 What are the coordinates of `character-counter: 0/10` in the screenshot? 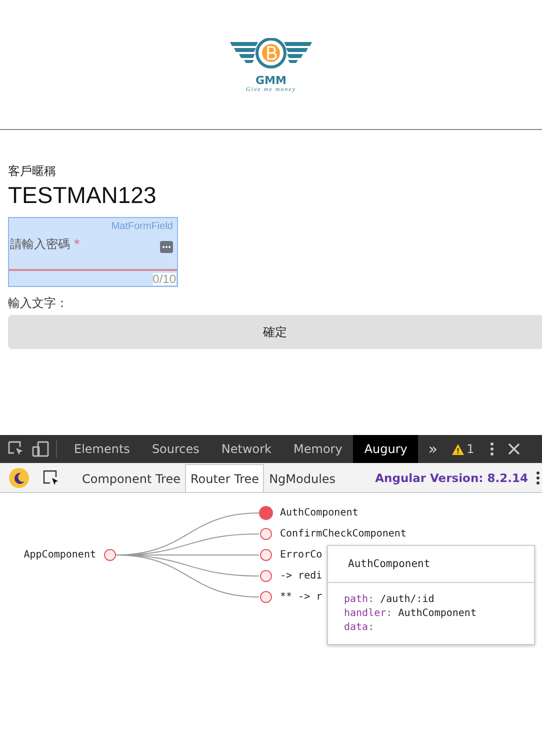 It's located at (164, 279).